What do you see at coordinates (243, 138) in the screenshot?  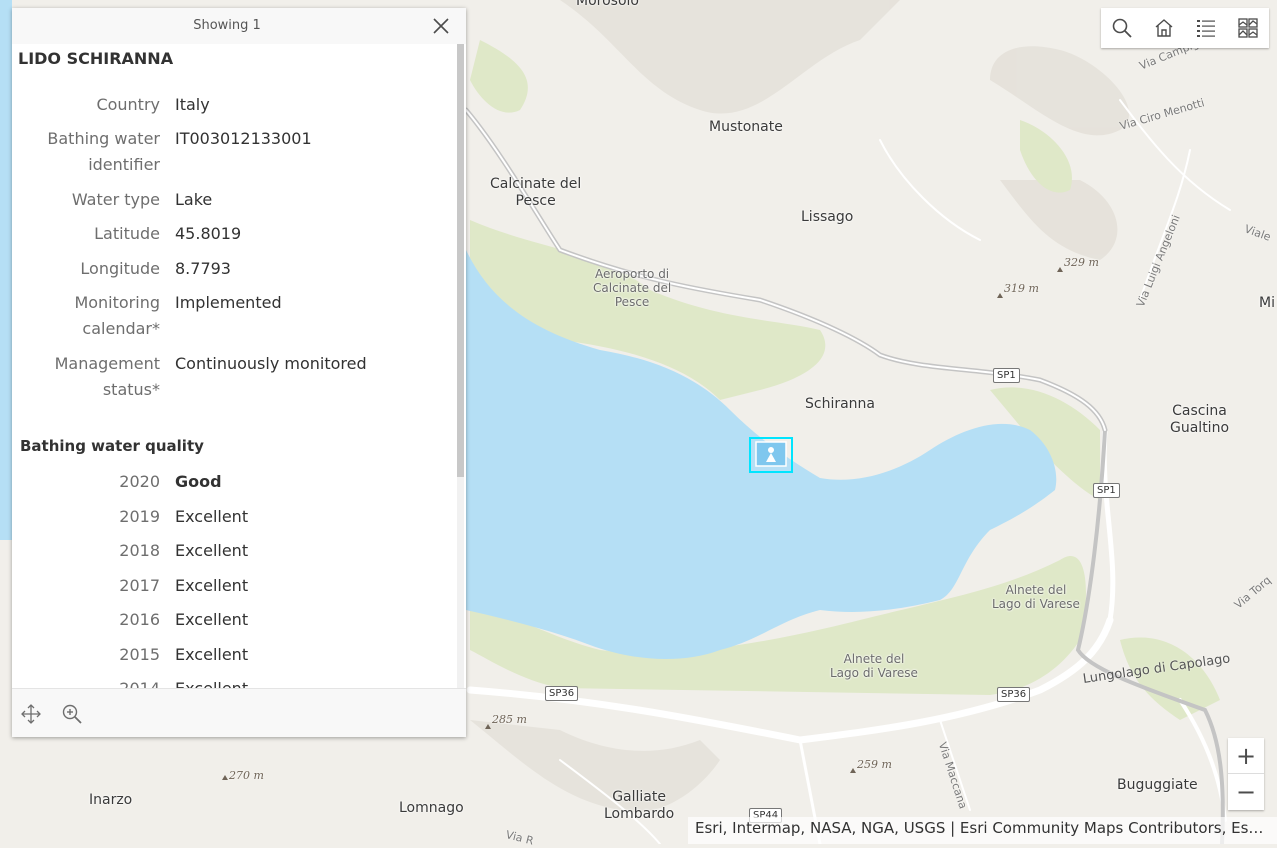 I see `attribute-value: IT003012133001` at bounding box center [243, 138].